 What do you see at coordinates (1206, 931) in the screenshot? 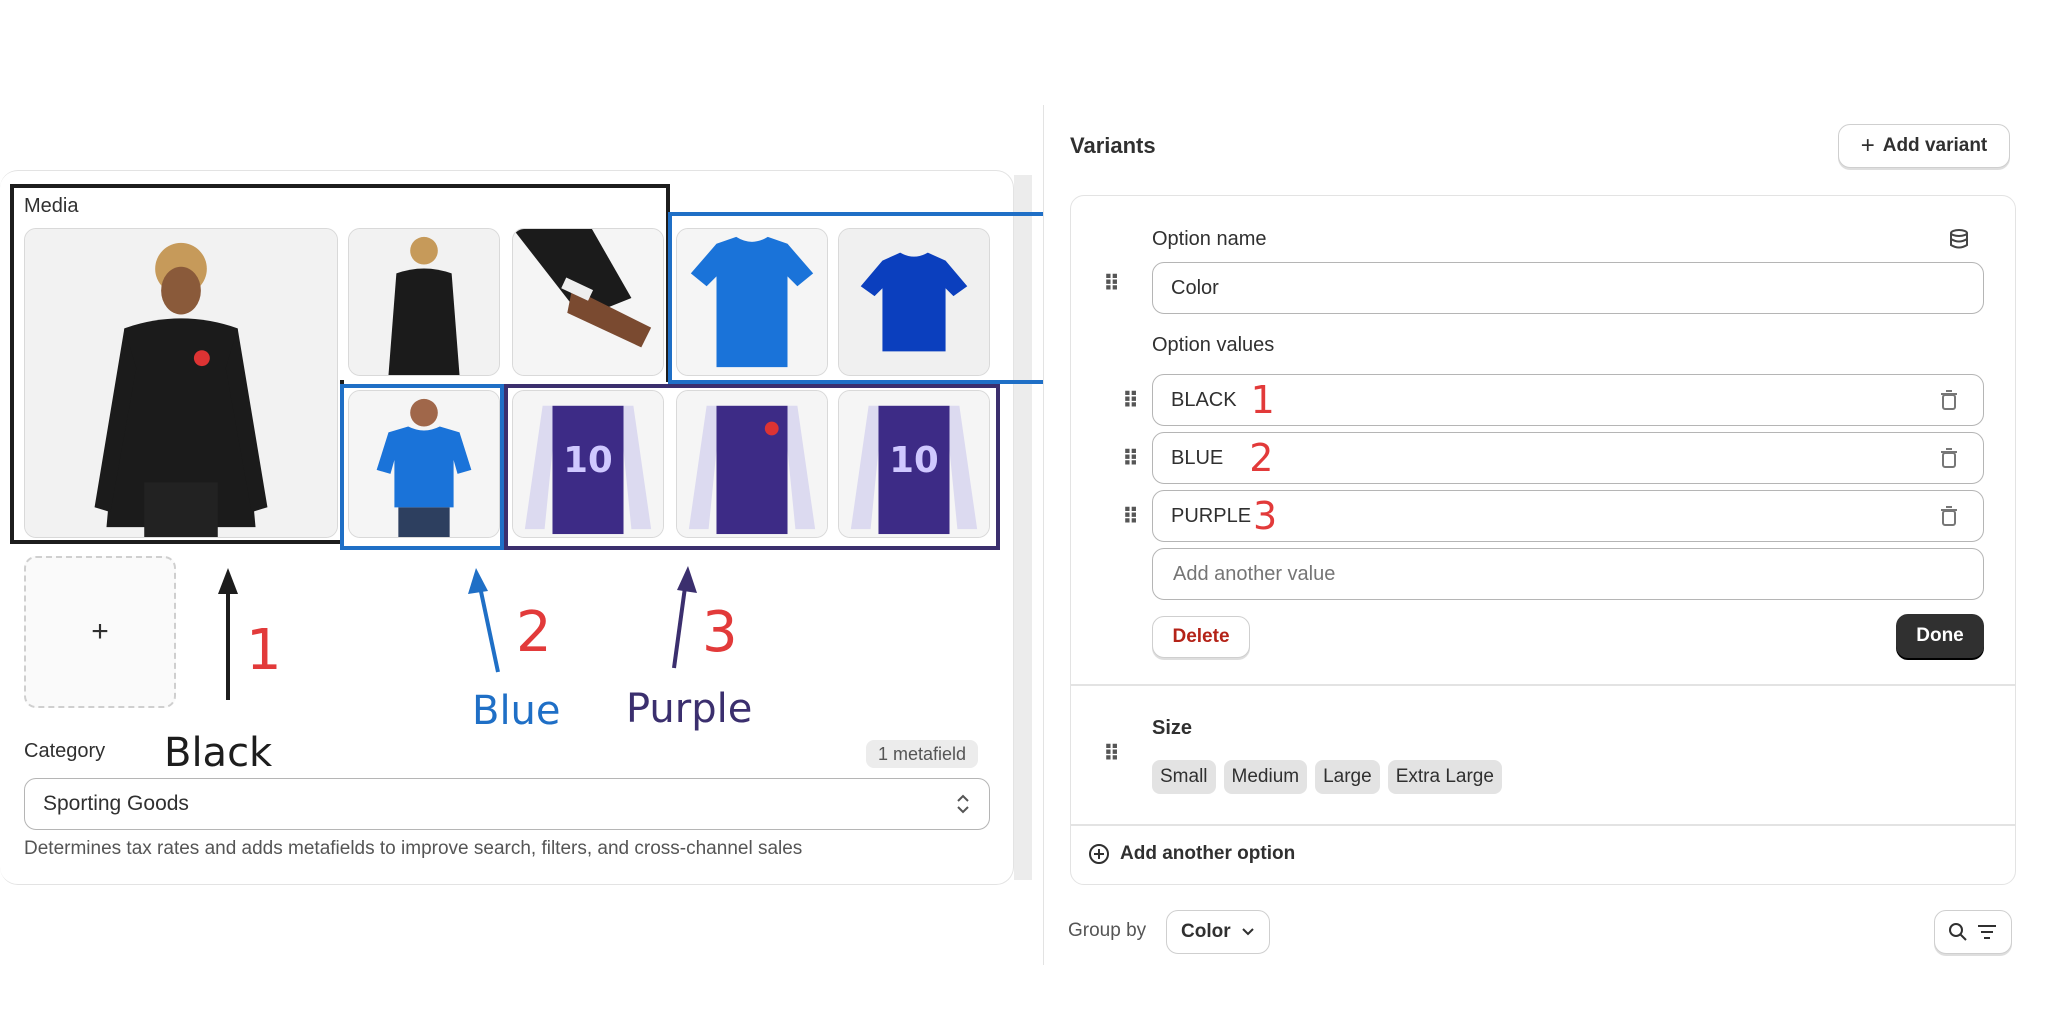
I see `group-by-value: Color` at bounding box center [1206, 931].